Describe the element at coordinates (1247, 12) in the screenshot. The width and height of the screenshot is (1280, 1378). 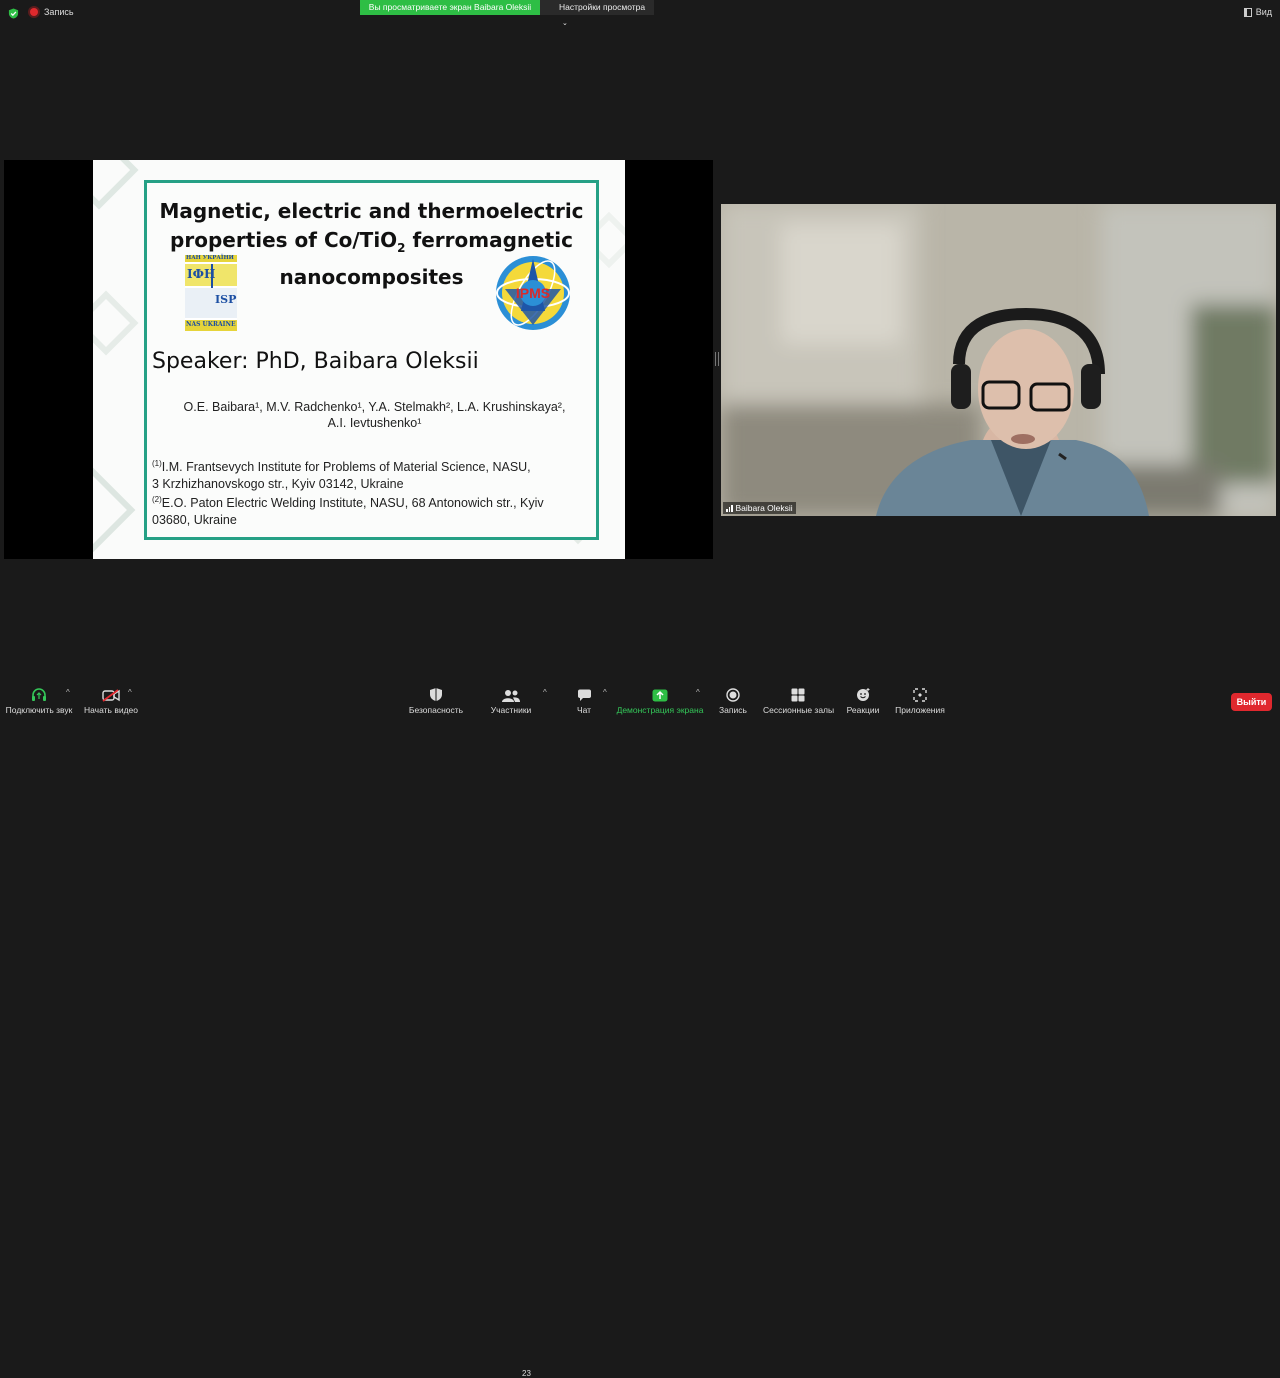
I see `view-layout-icon` at that location.